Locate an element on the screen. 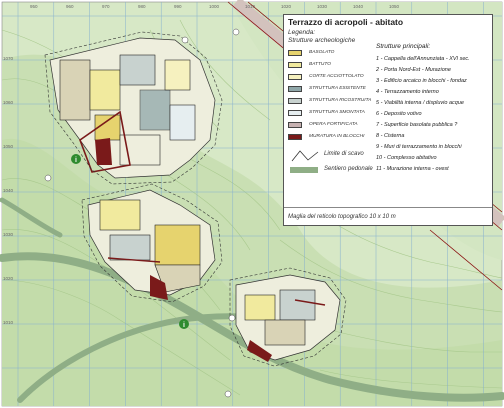 This screenshot has height=408, width=504. pedestrian-path-symbol is located at coordinates (304, 170).